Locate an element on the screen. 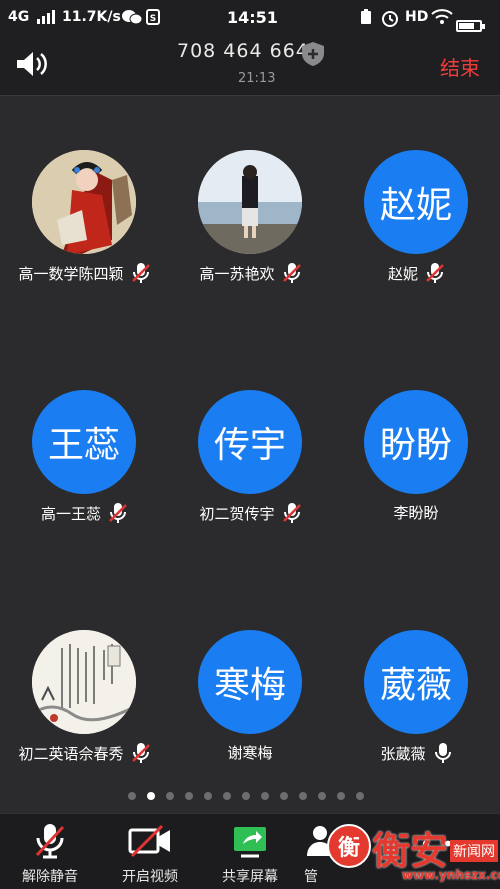  participant-tile: 初二英语佘春秀 is located at coordinates (84, 715).